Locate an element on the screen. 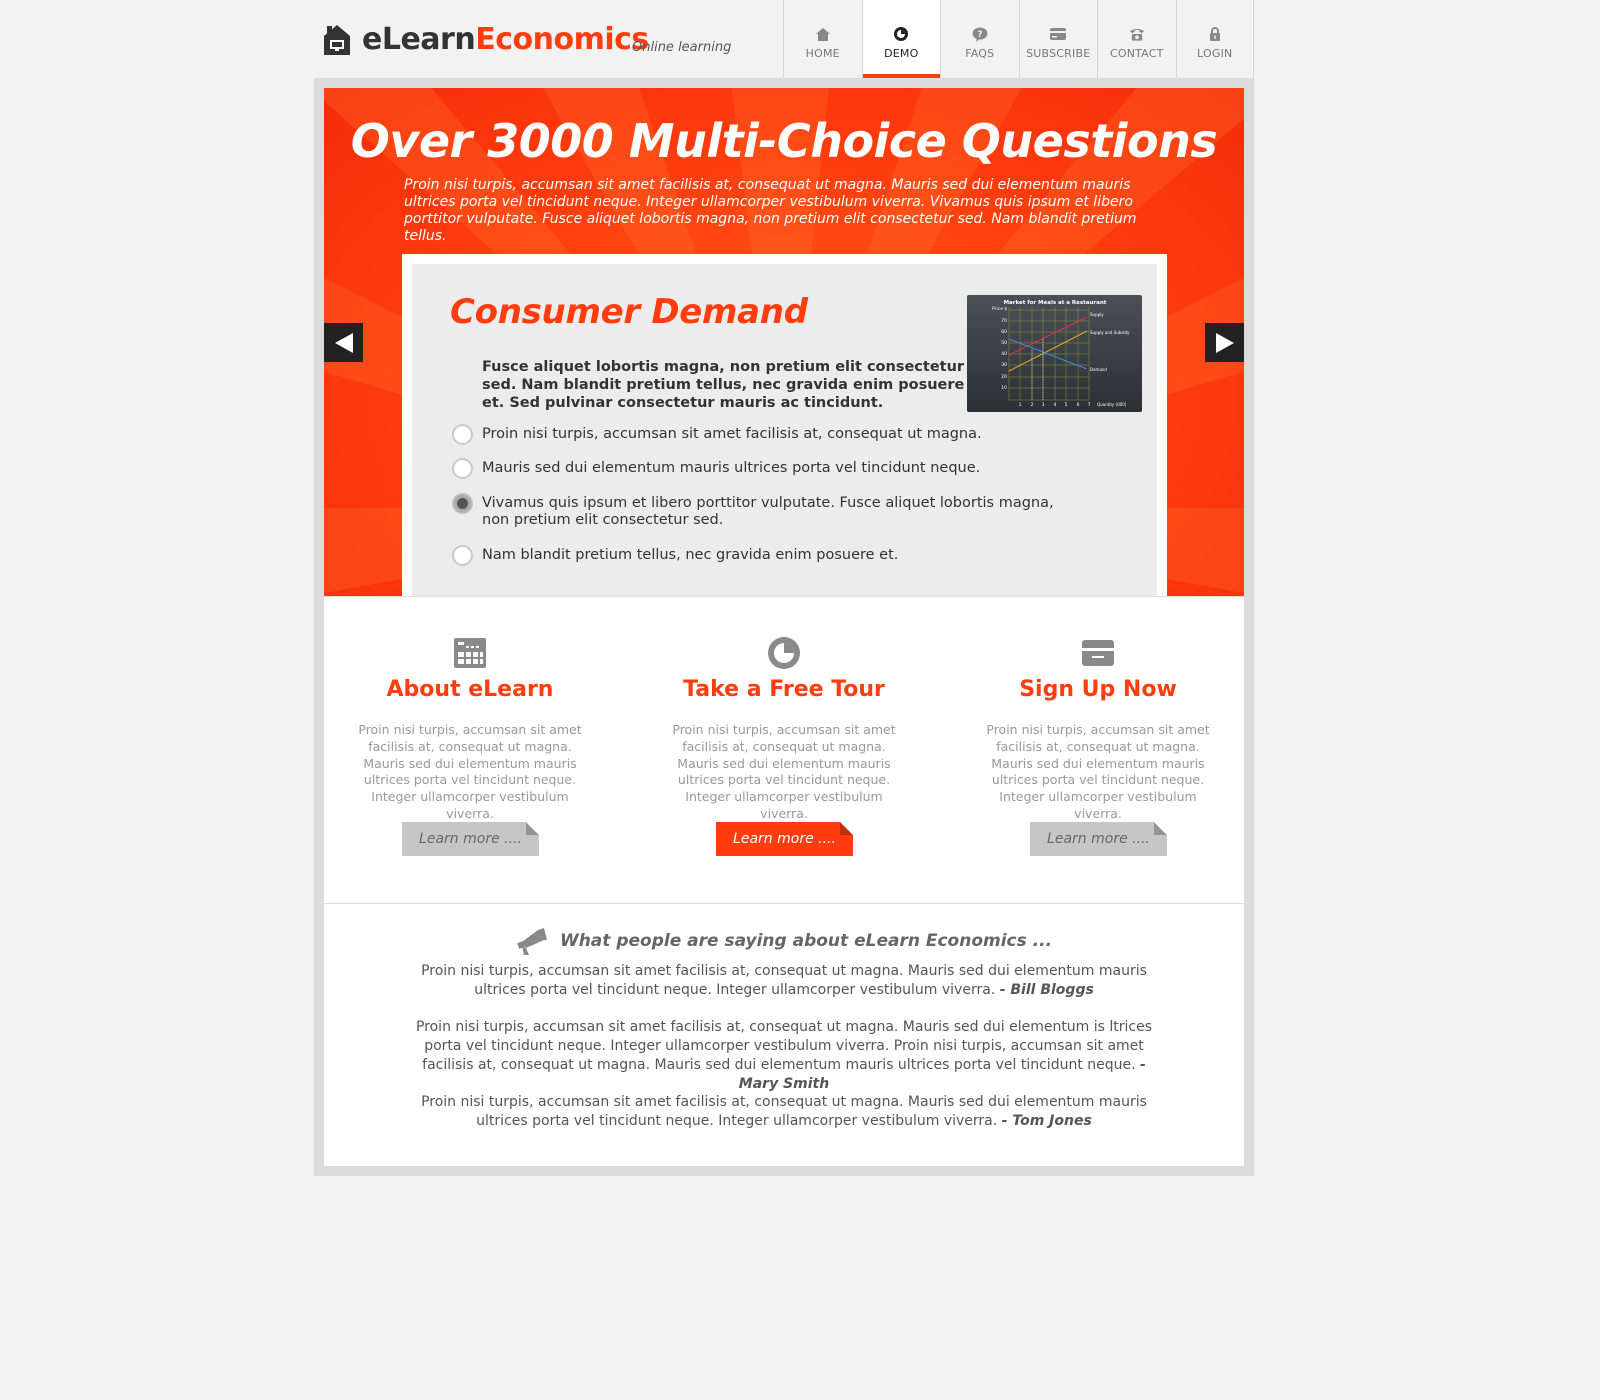 Image resolution: width=1600 pixels, height=1400 pixels. chart-thumb-xtick: 4 is located at coordinates (1055, 405).